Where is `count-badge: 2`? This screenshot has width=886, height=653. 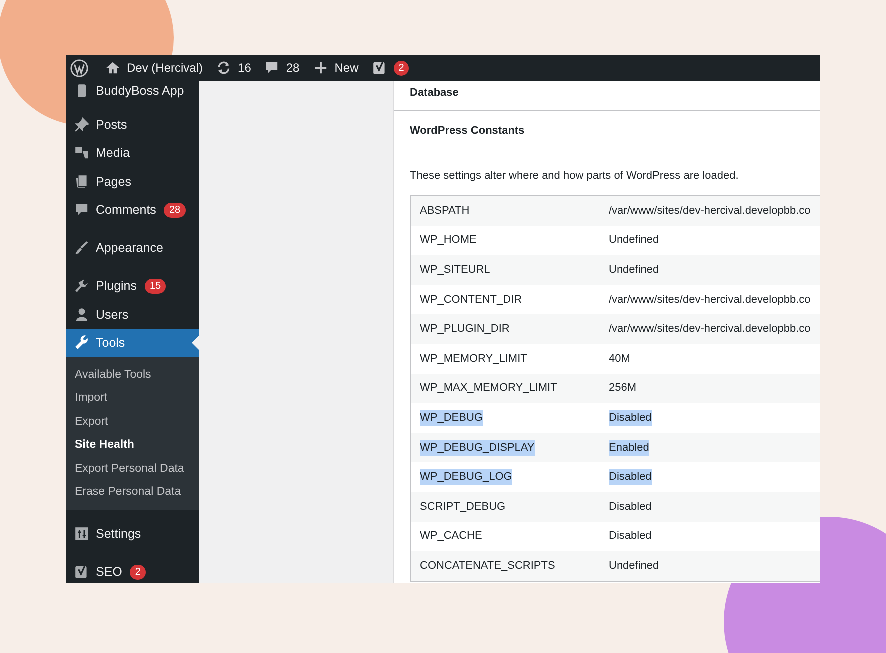 count-badge: 2 is located at coordinates (138, 572).